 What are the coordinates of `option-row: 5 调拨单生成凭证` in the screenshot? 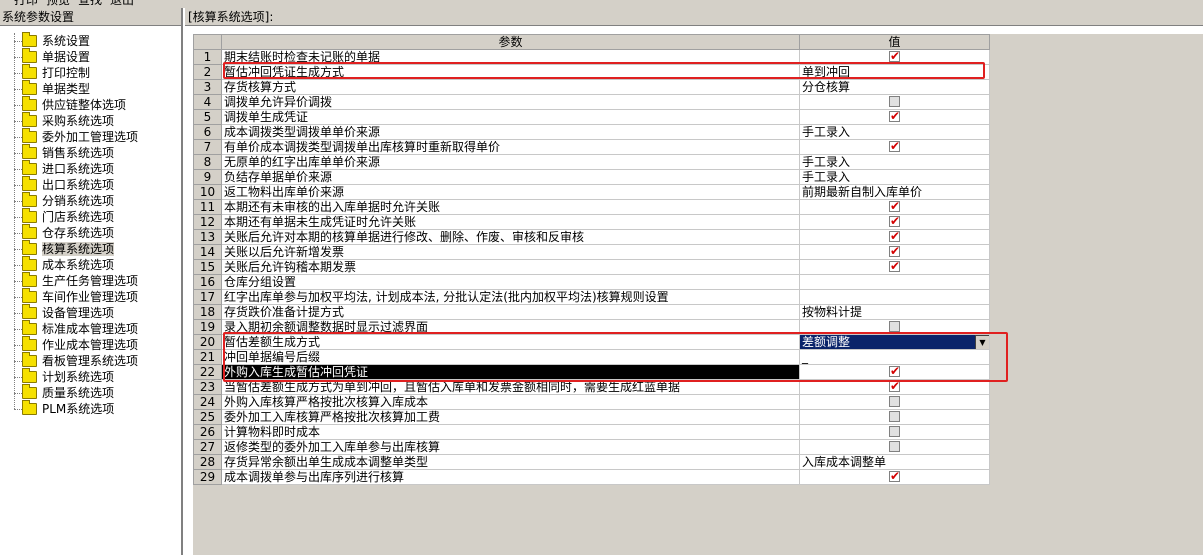 It's located at (591, 117).